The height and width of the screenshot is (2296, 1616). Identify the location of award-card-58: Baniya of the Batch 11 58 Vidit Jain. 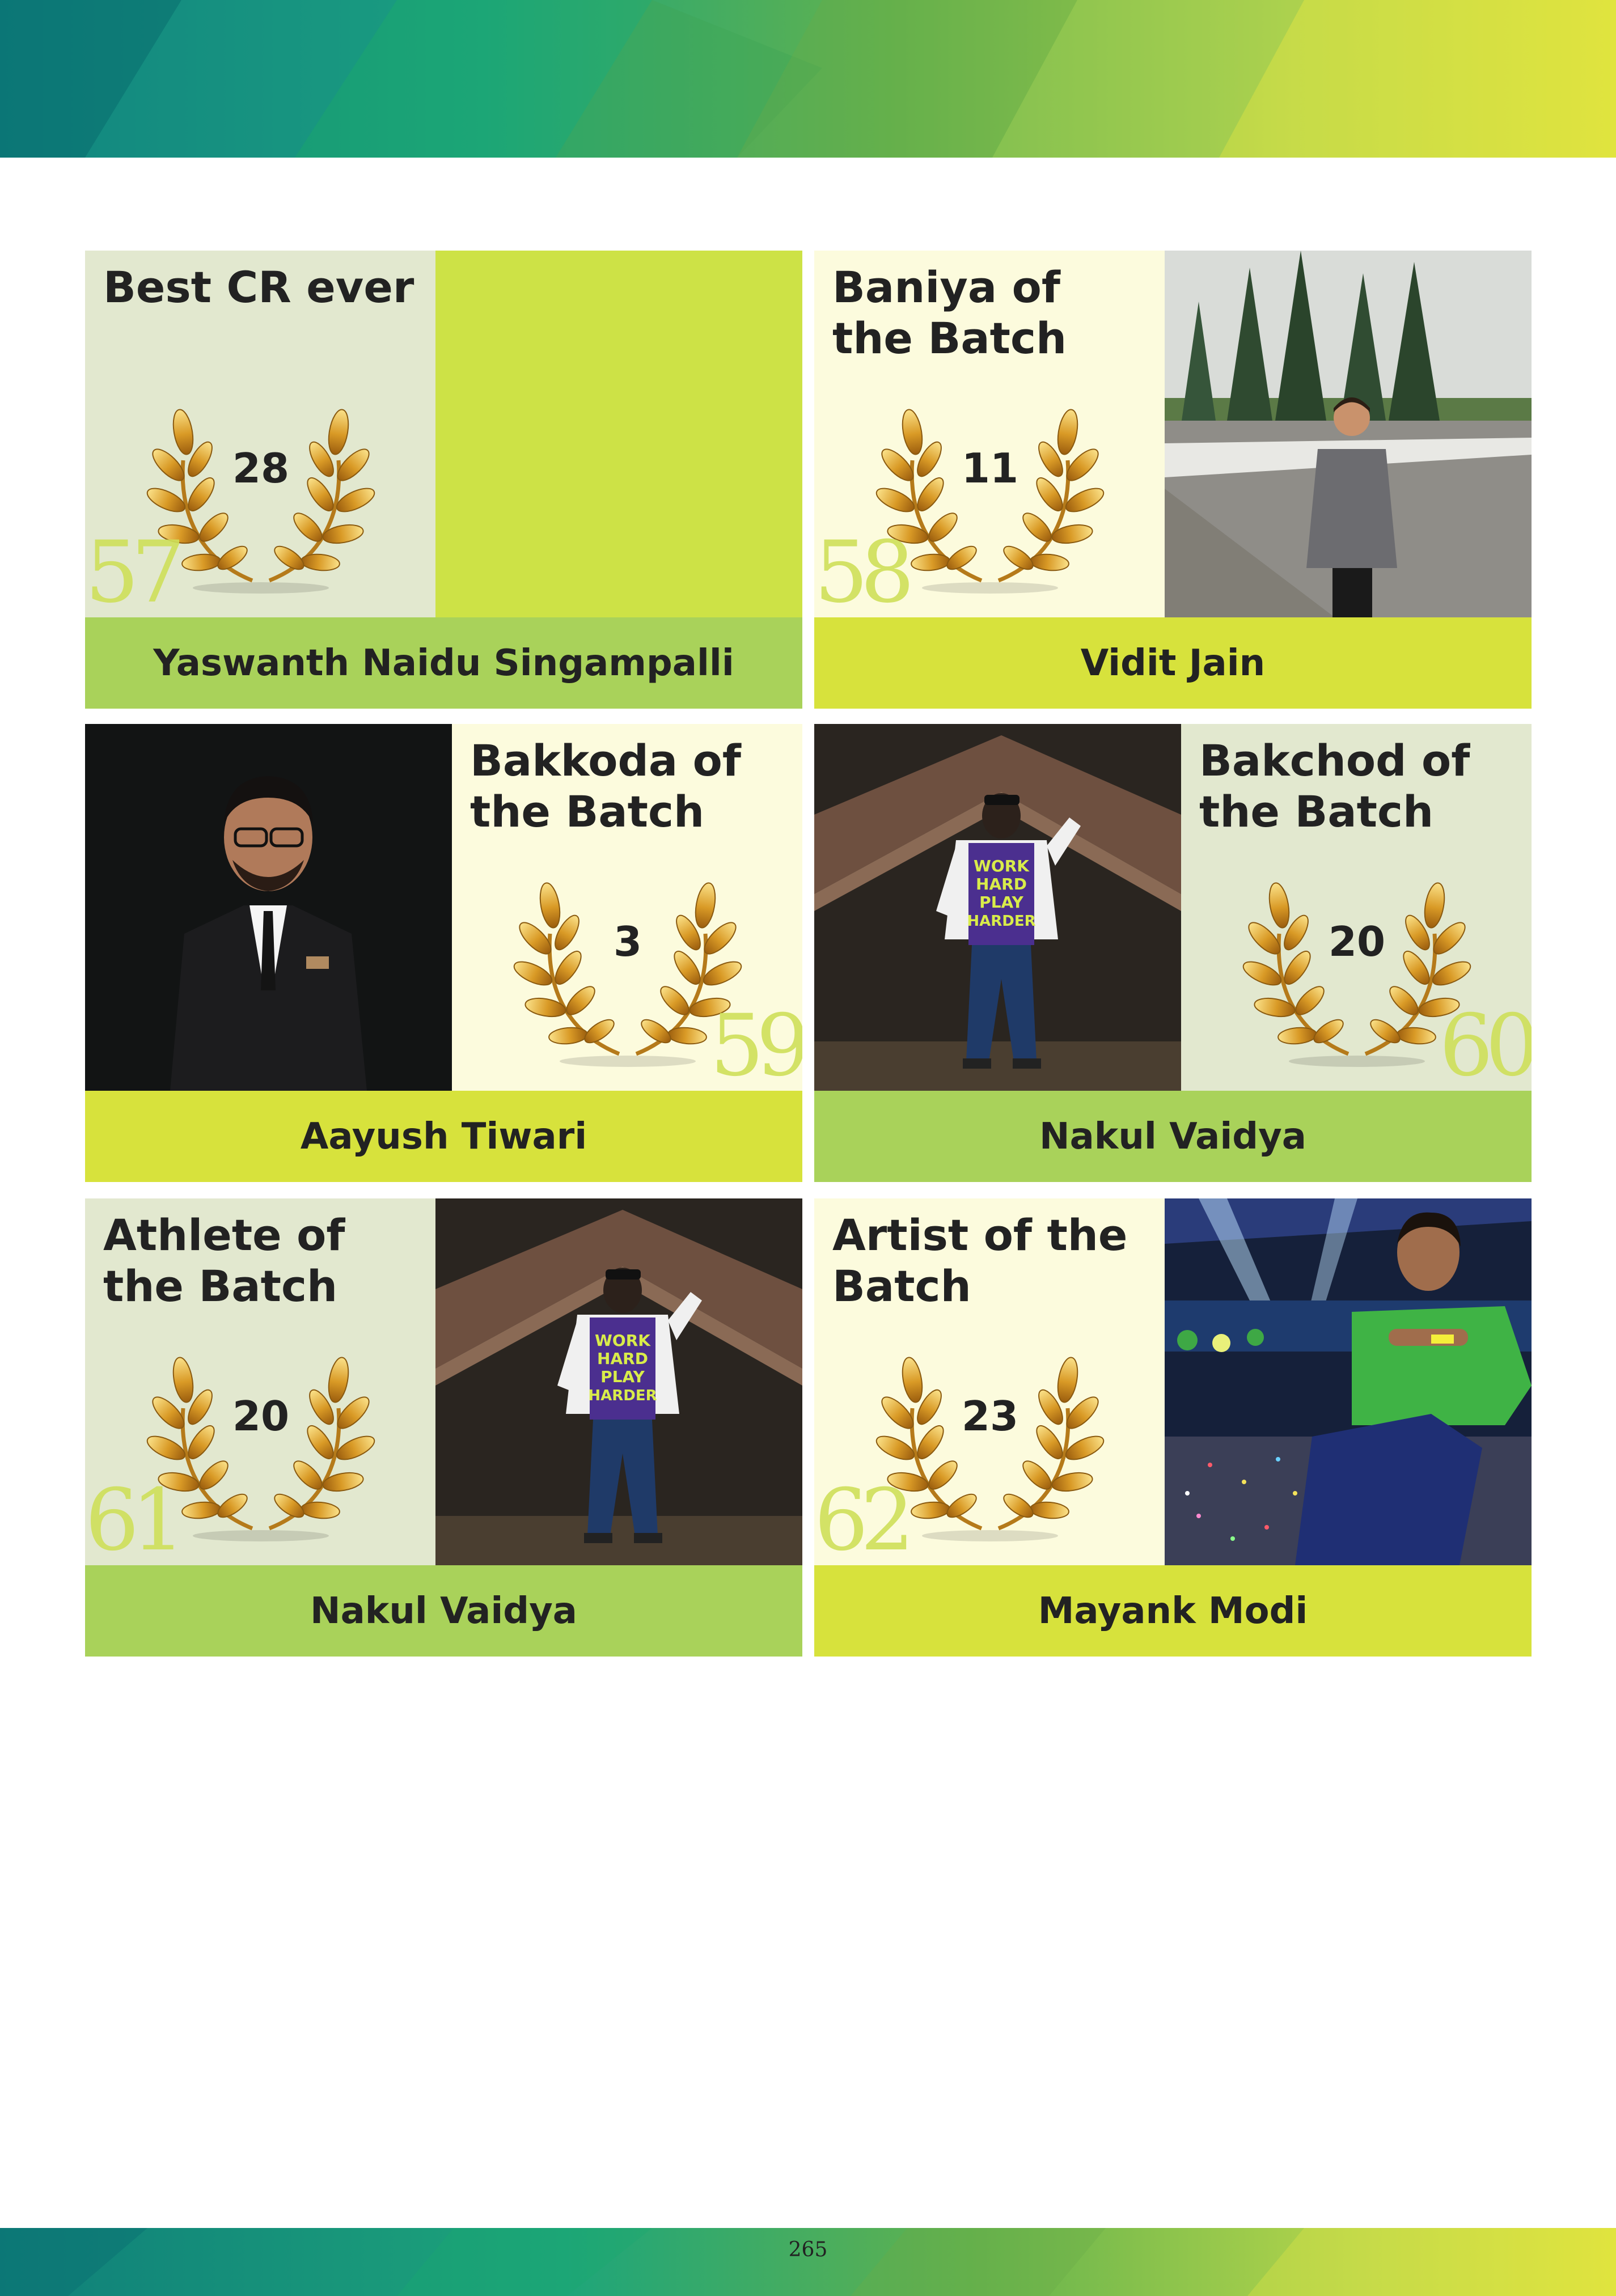
(1173, 480).